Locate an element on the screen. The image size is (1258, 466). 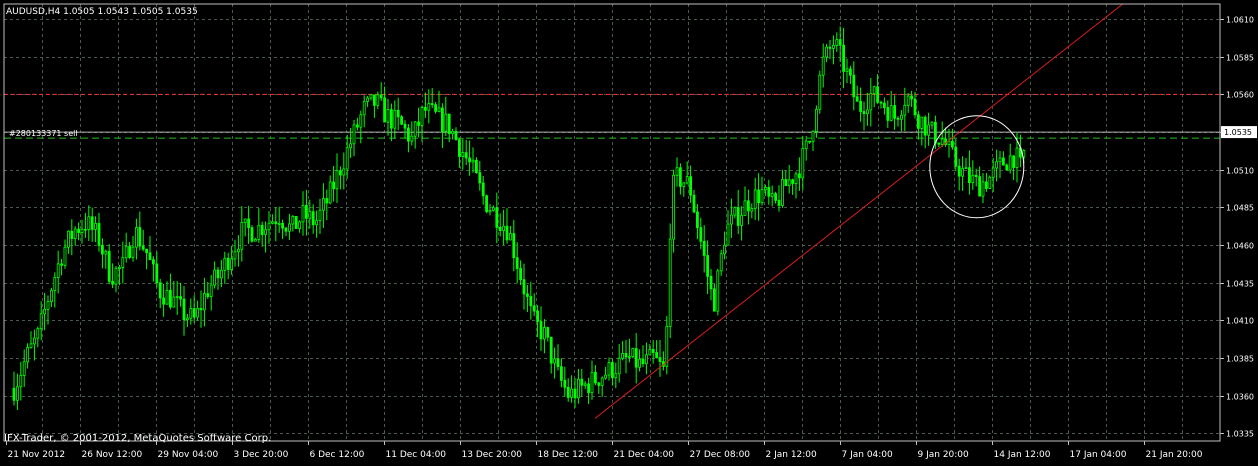
x-tick-label: 13 Dec 20:00 is located at coordinates (492, 455).